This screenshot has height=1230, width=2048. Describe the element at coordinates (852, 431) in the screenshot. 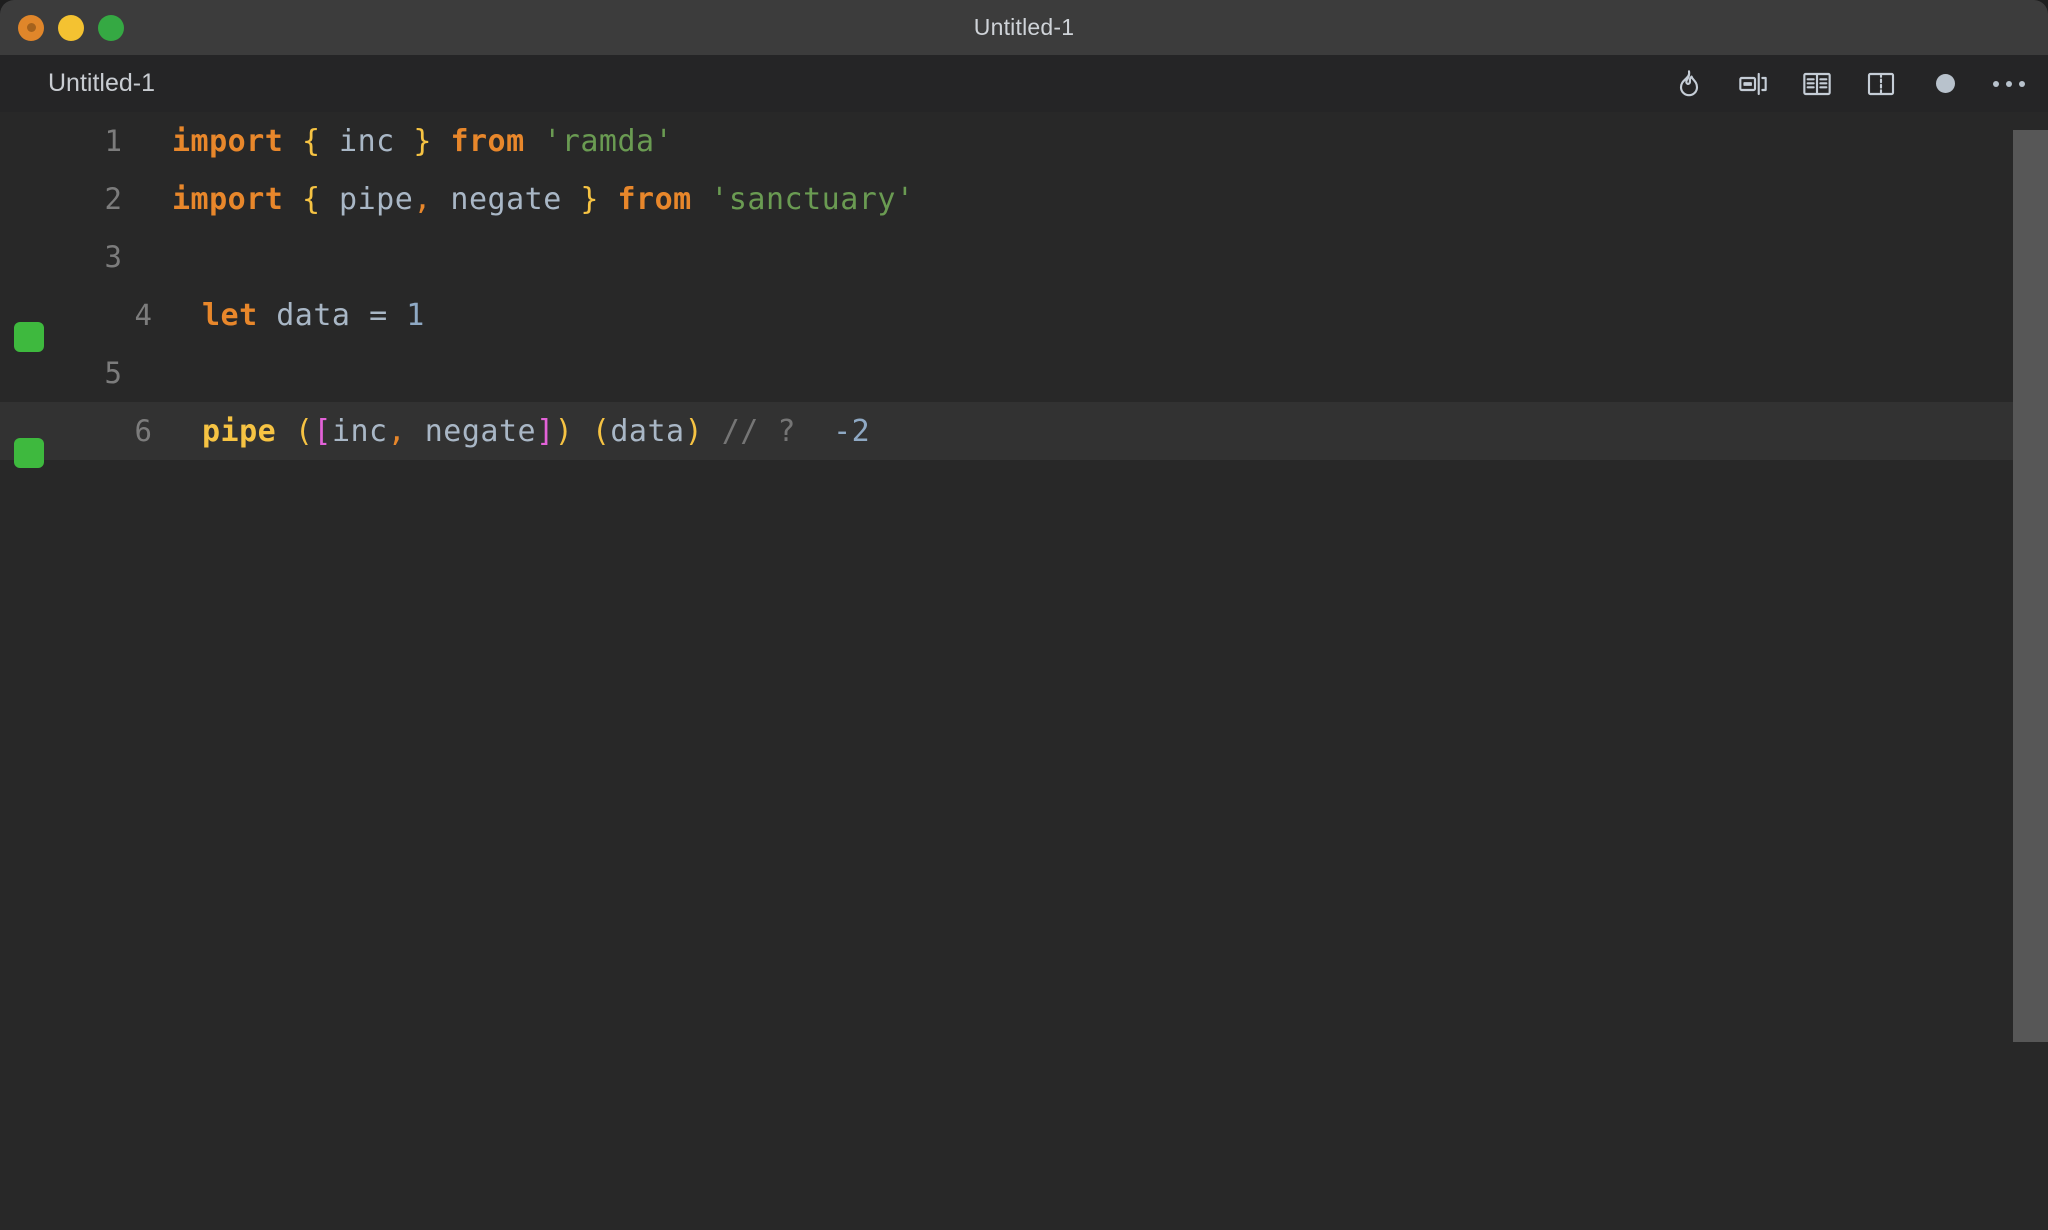

I see `token: -2` at that location.